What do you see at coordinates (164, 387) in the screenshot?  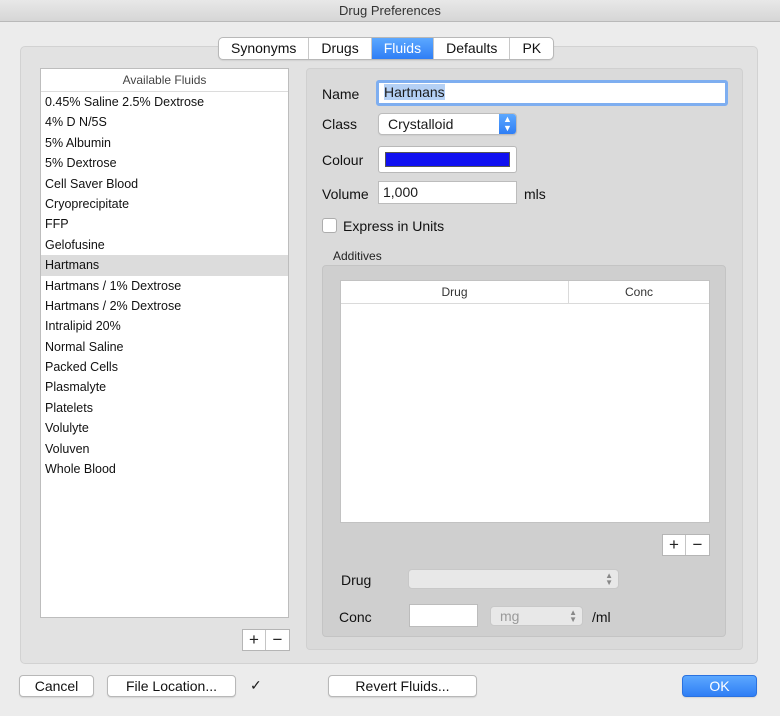 I see `list-item: Plasmalyte` at bounding box center [164, 387].